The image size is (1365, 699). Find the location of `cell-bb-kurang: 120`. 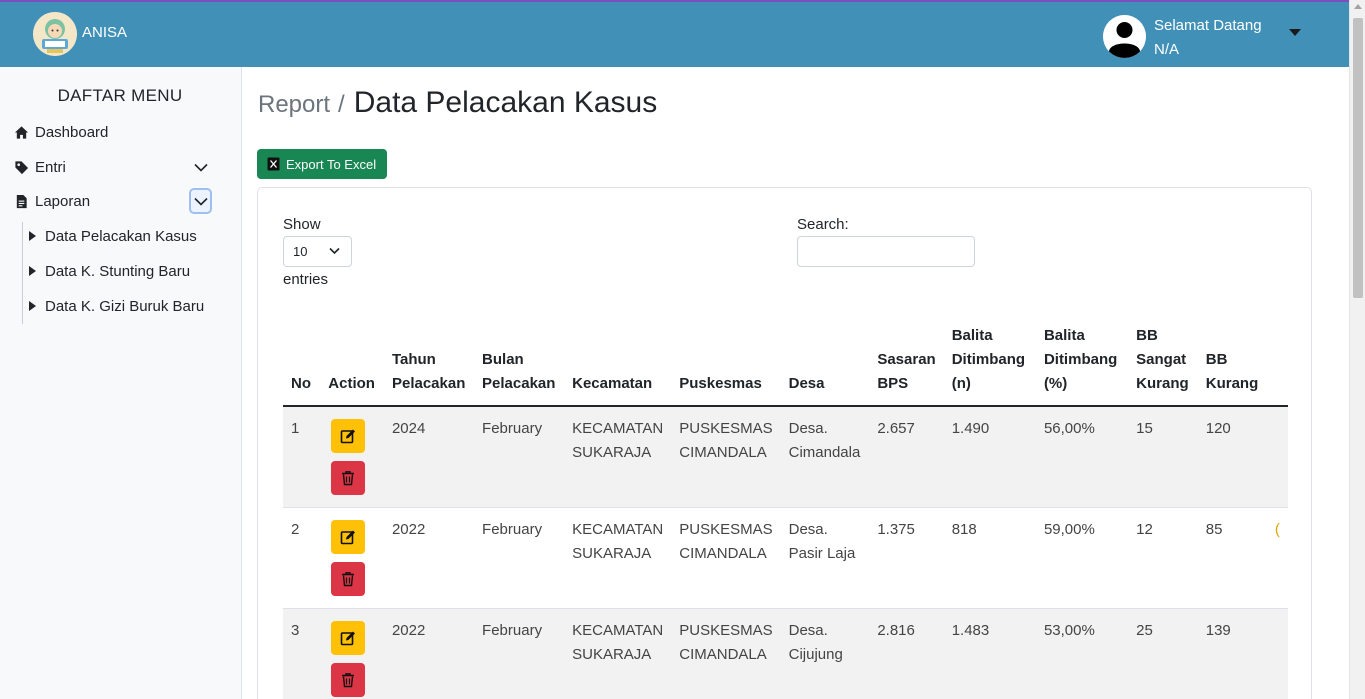

cell-bb-kurang: 120 is located at coordinates (1232, 457).